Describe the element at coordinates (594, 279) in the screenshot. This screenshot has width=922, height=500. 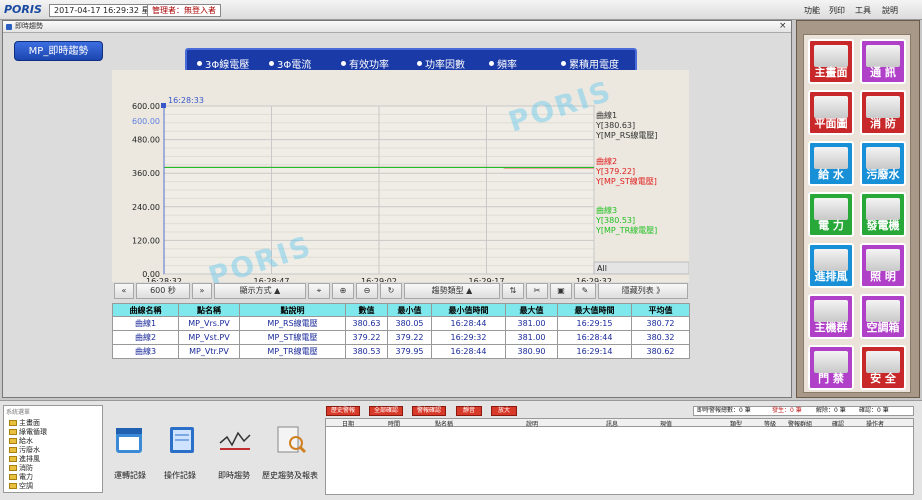
I see `x-tick-label: 16:29:32` at that location.